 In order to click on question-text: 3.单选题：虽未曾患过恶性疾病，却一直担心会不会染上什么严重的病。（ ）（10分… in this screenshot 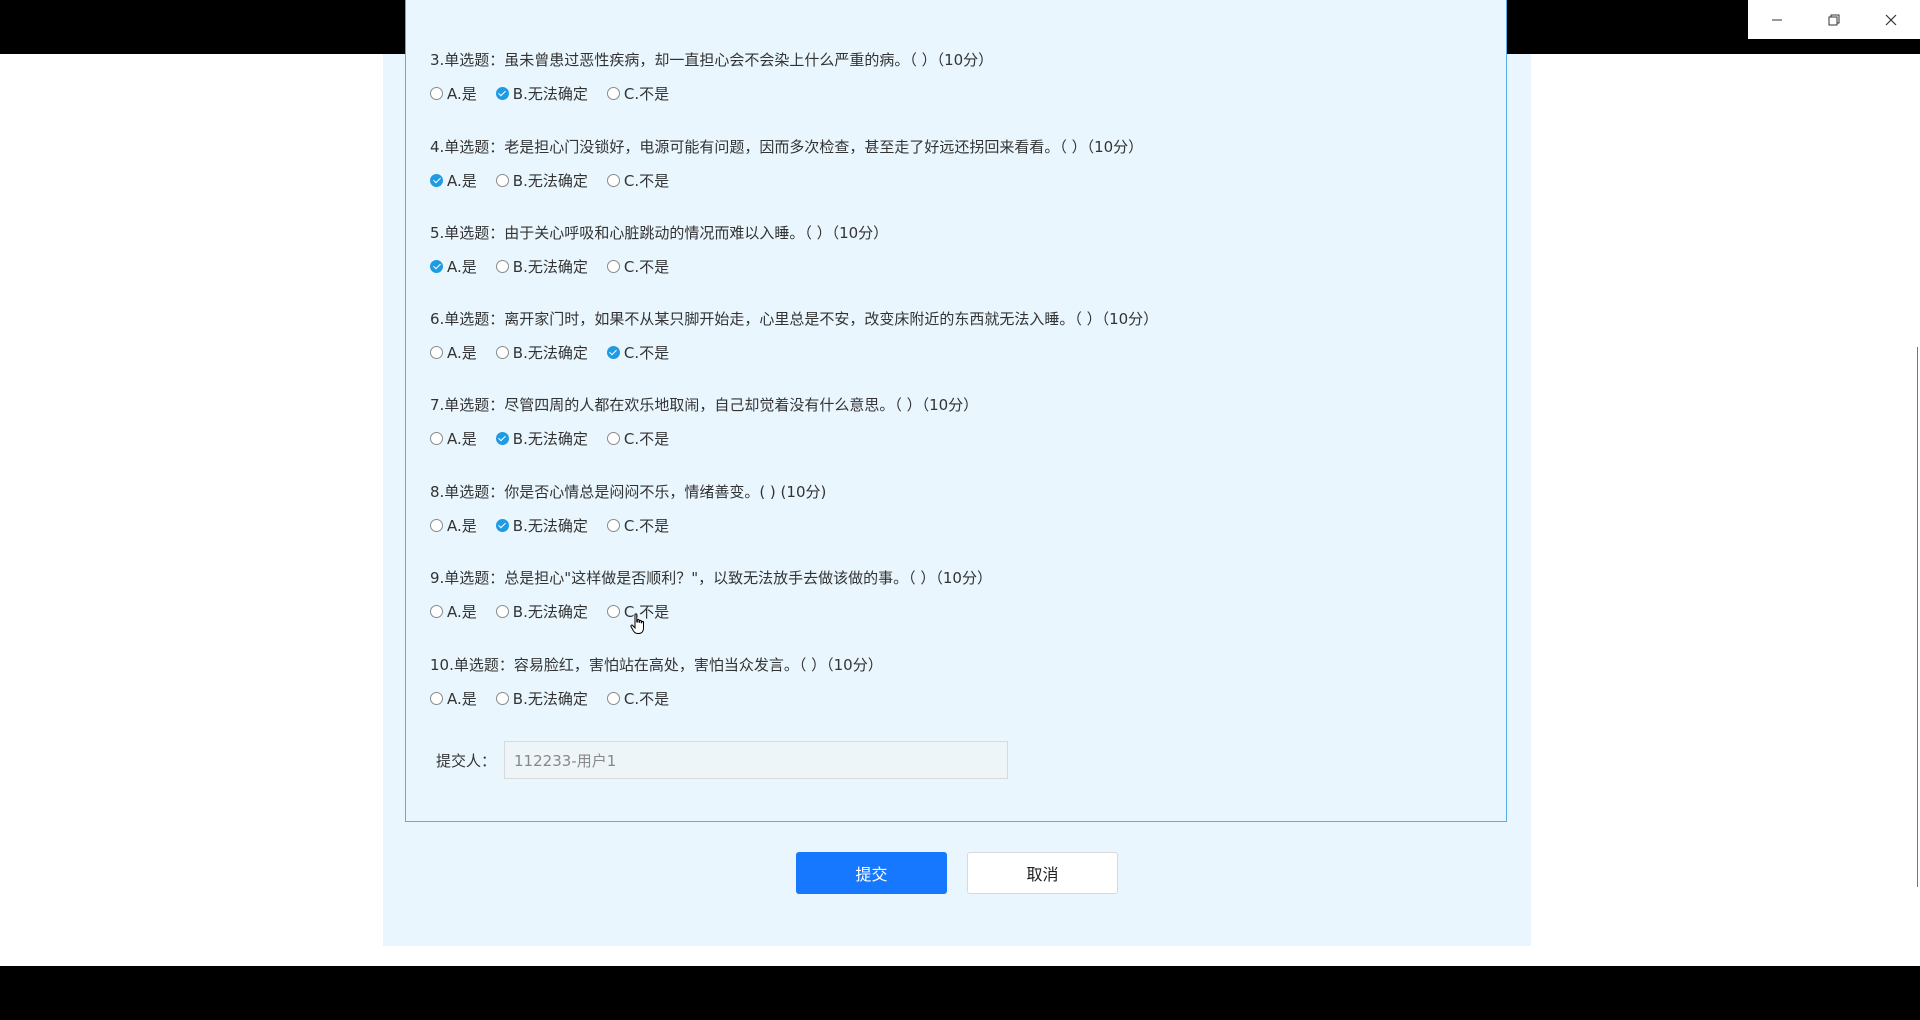, I will do `click(712, 60)`.